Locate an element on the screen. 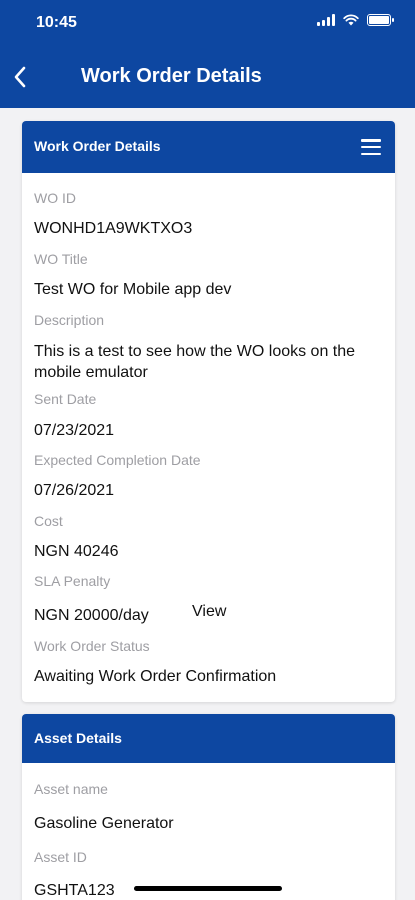 Image resolution: width=415 pixels, height=900 pixels. work-order-status-label: Work Order Status is located at coordinates (92, 646).